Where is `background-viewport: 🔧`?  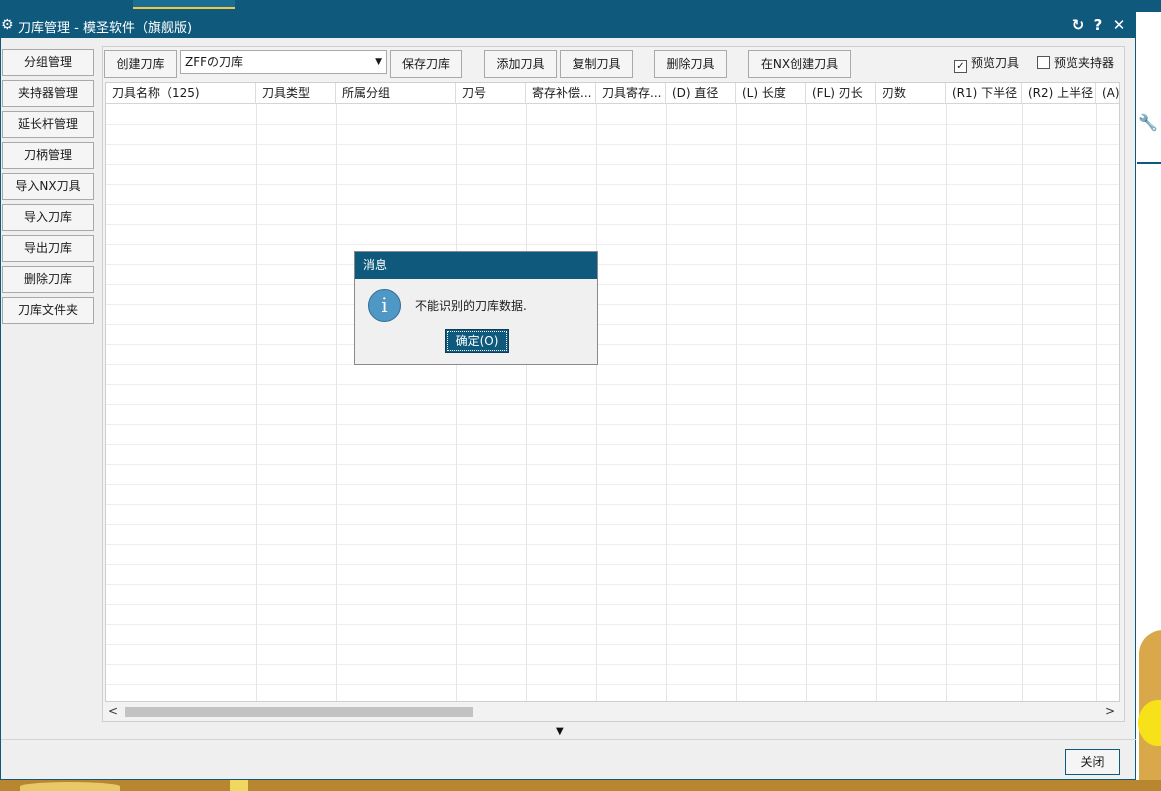
background-viewport: 🔧 is located at coordinates (1147, 414).